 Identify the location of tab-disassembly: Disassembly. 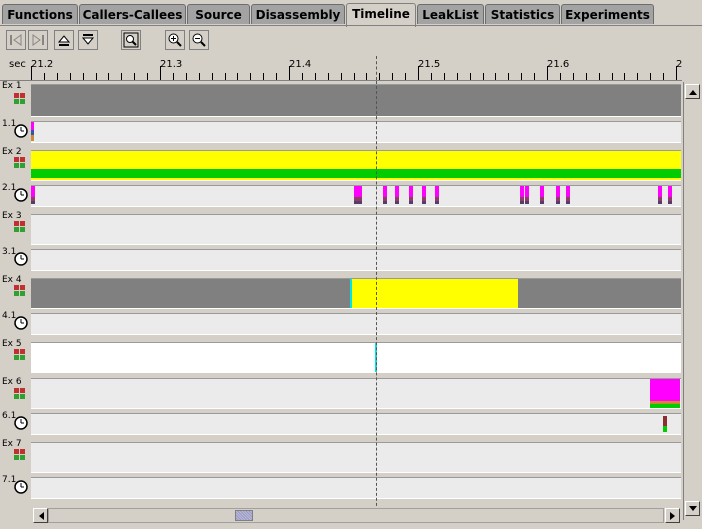
(298, 14).